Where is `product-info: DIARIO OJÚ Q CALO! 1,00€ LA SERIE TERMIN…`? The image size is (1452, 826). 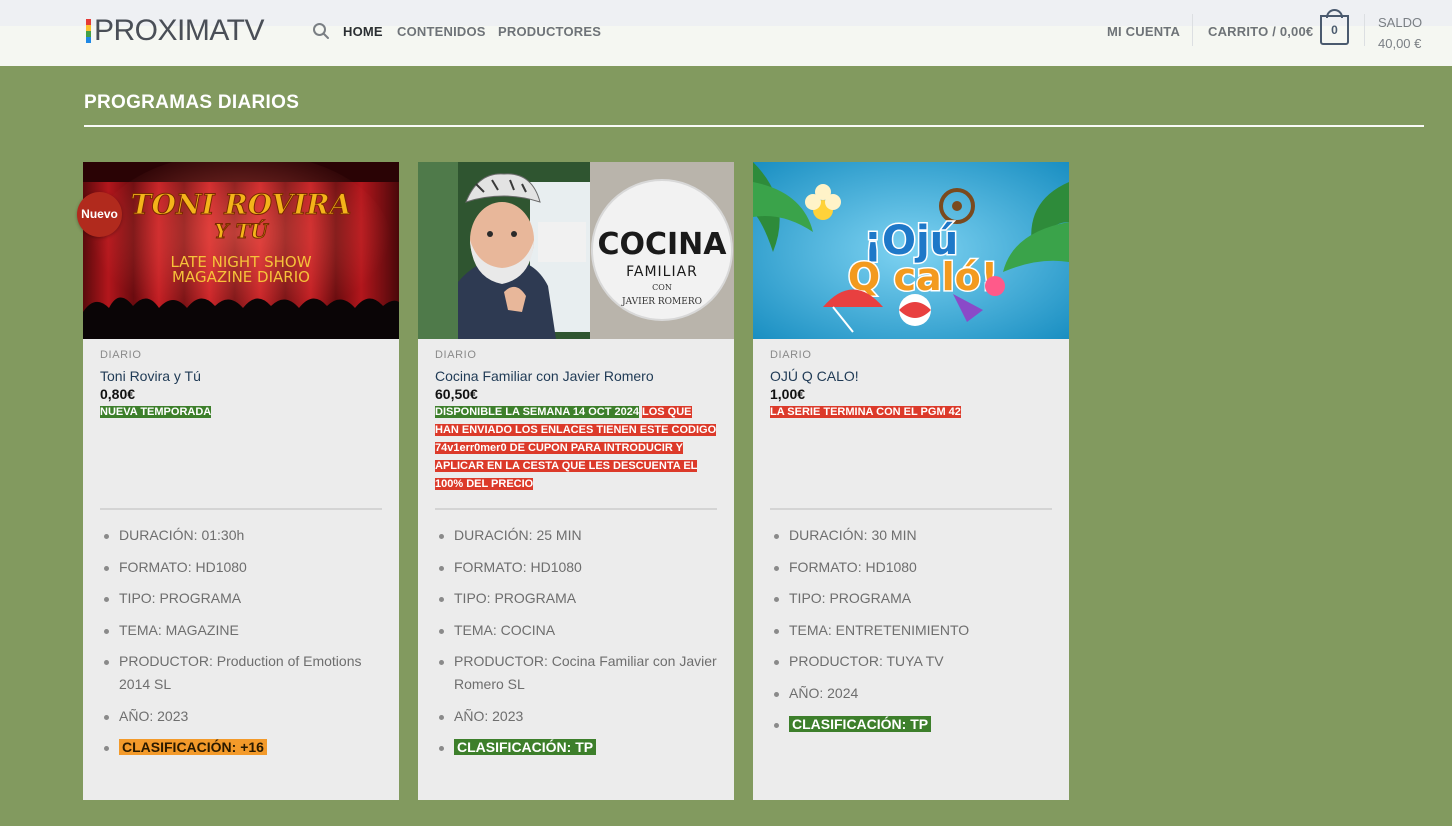
product-info: DIARIO OJÚ Q CALO! 1,00€ LA SERIE TERMIN… is located at coordinates (911, 384).